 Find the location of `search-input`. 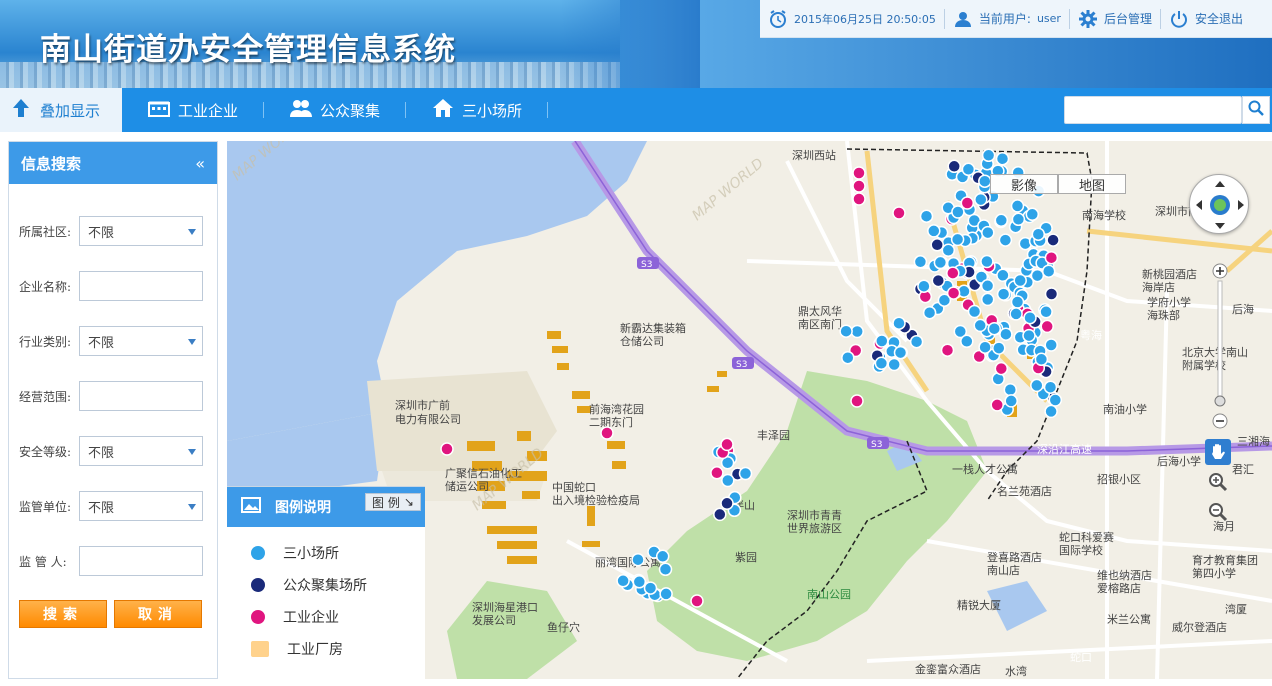

search-input is located at coordinates (1153, 110).